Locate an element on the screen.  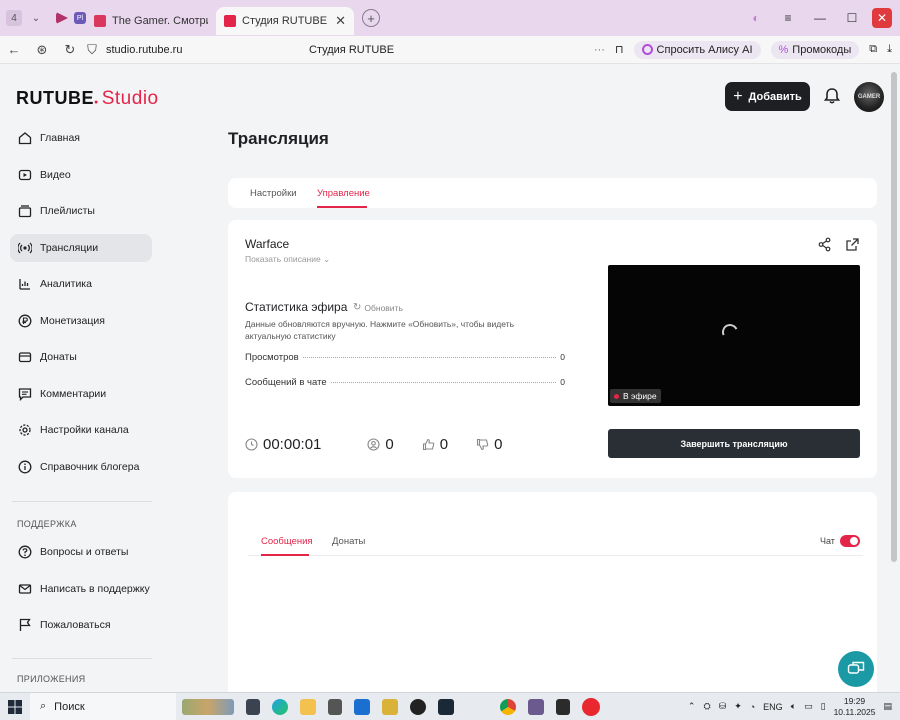
apps-section-title: ПРИЛОЖЕНИЯ is located at coordinates (51, 679).